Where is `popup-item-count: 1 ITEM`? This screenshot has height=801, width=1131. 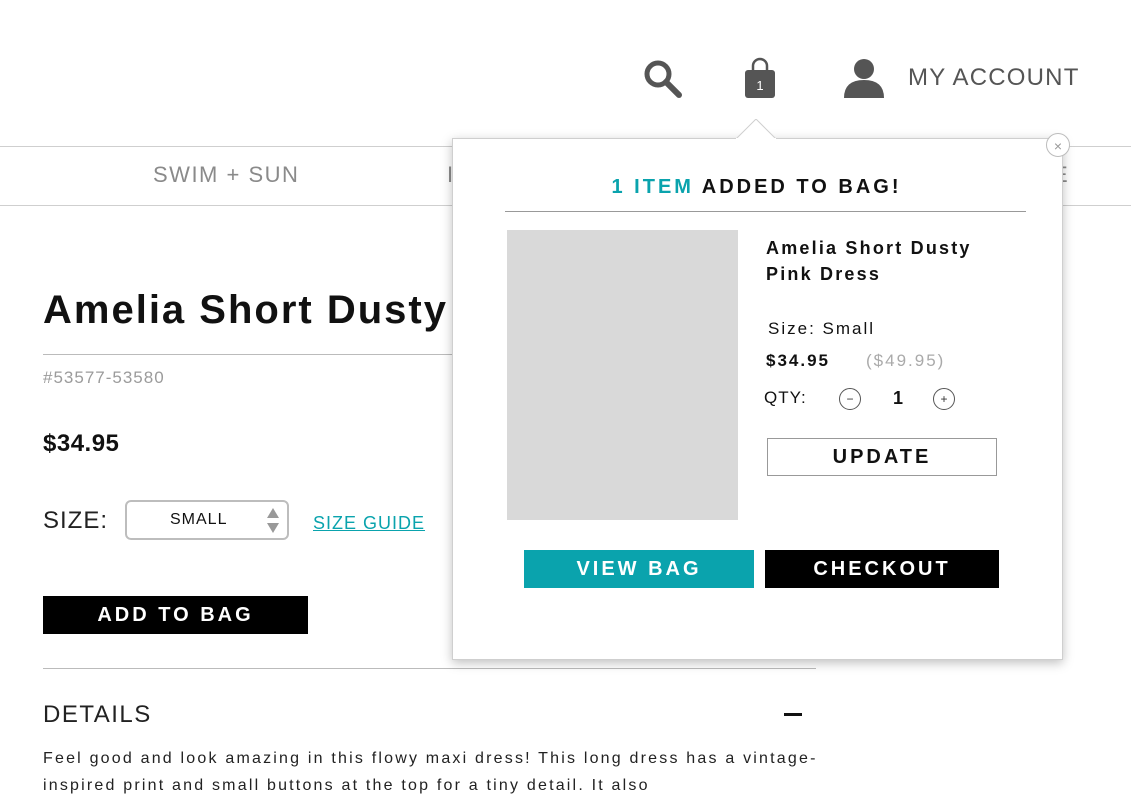 popup-item-count: 1 ITEM is located at coordinates (652, 187).